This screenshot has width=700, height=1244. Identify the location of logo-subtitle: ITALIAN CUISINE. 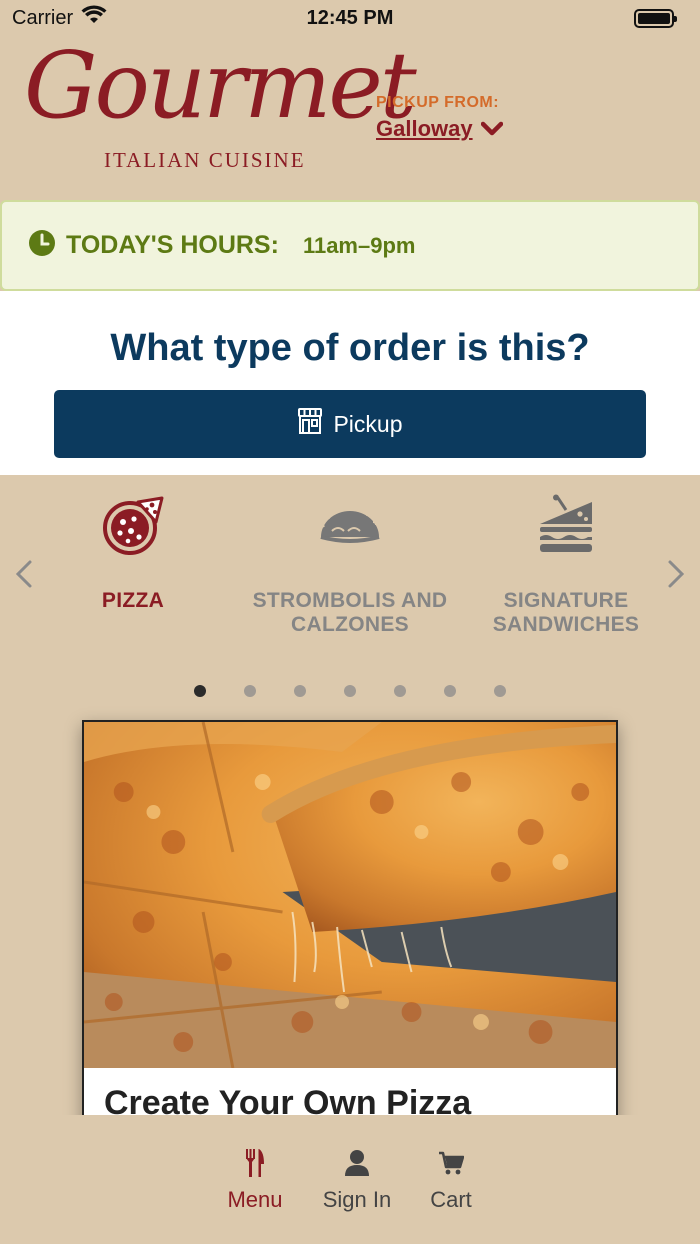
(205, 160).